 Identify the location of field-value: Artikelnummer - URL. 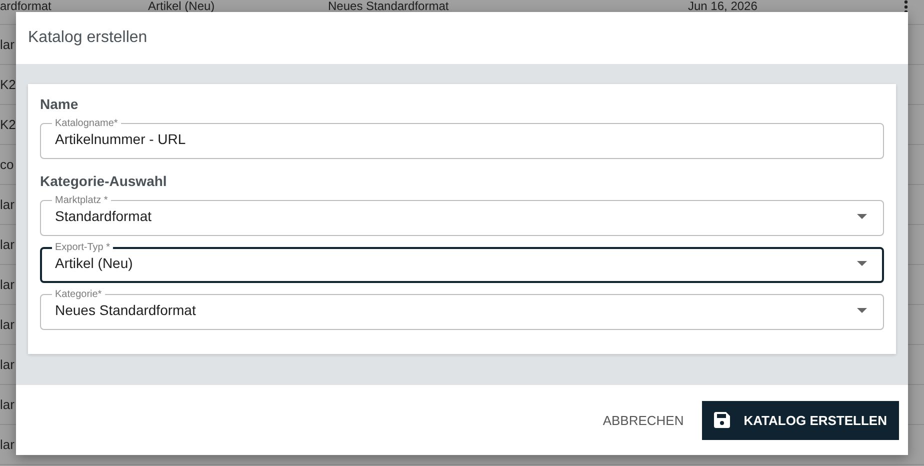
(120, 139).